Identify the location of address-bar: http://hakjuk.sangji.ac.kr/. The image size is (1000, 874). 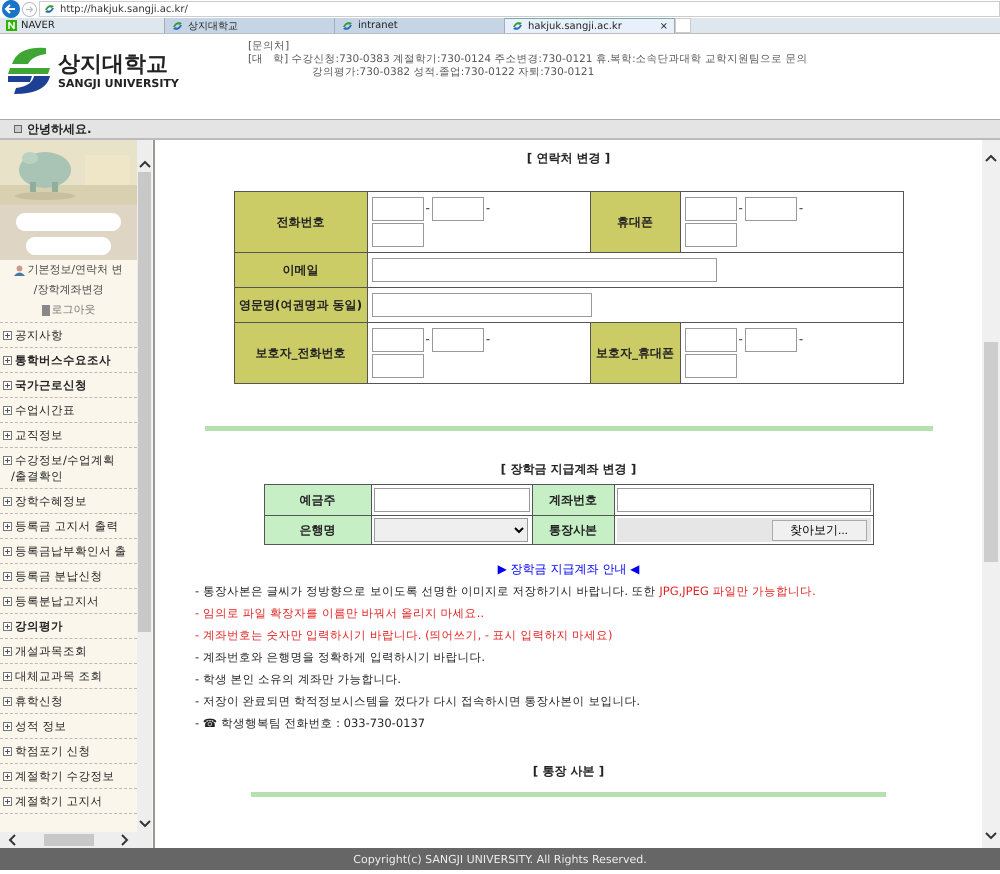
(519, 9).